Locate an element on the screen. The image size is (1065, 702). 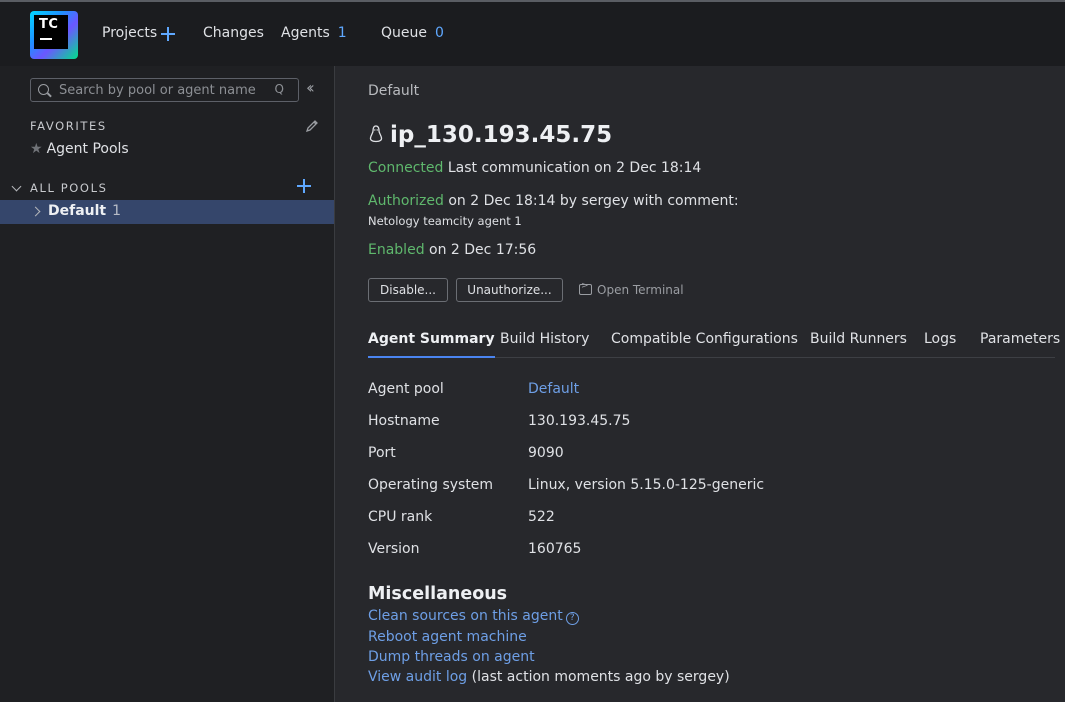
nav-queue: Queue 0 is located at coordinates (412, 33).